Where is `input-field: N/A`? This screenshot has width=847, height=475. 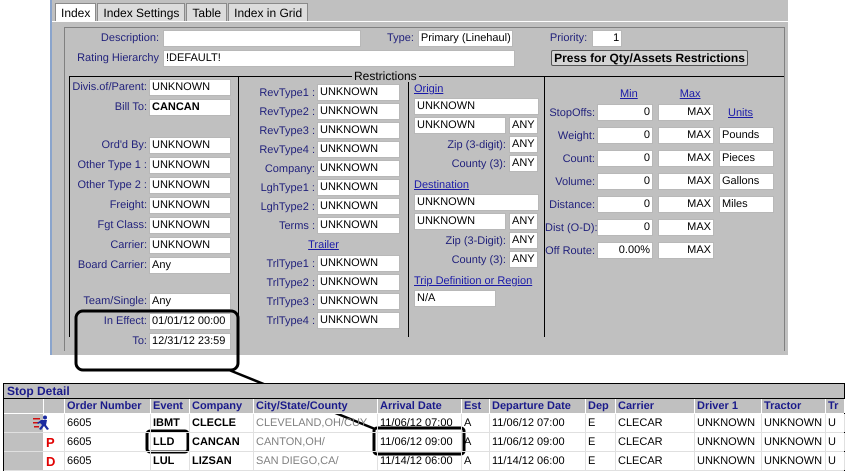
input-field: N/A is located at coordinates (455, 298).